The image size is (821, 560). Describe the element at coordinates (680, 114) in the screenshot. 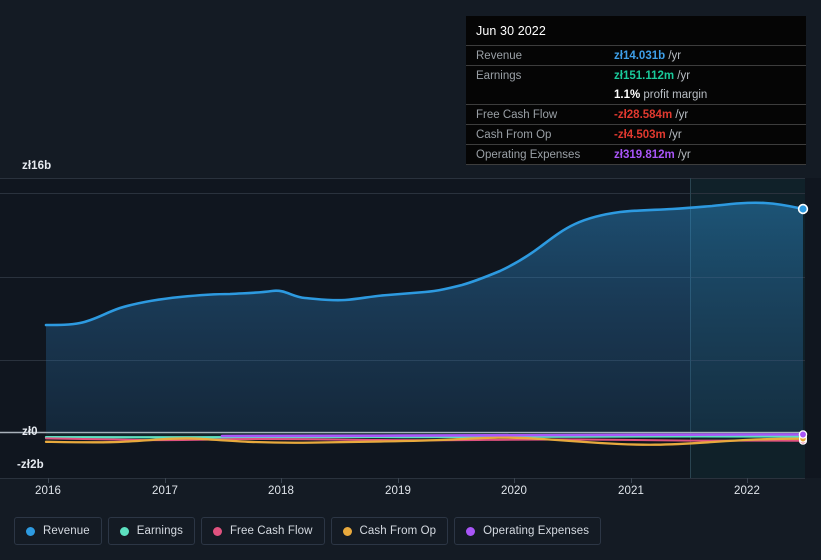

I see `tooltip-suffix-free-cash-flow: /yr` at that location.